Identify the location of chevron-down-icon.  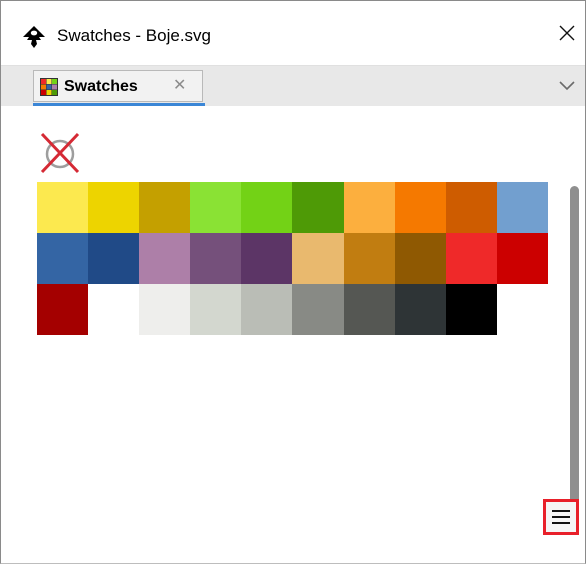
(567, 86).